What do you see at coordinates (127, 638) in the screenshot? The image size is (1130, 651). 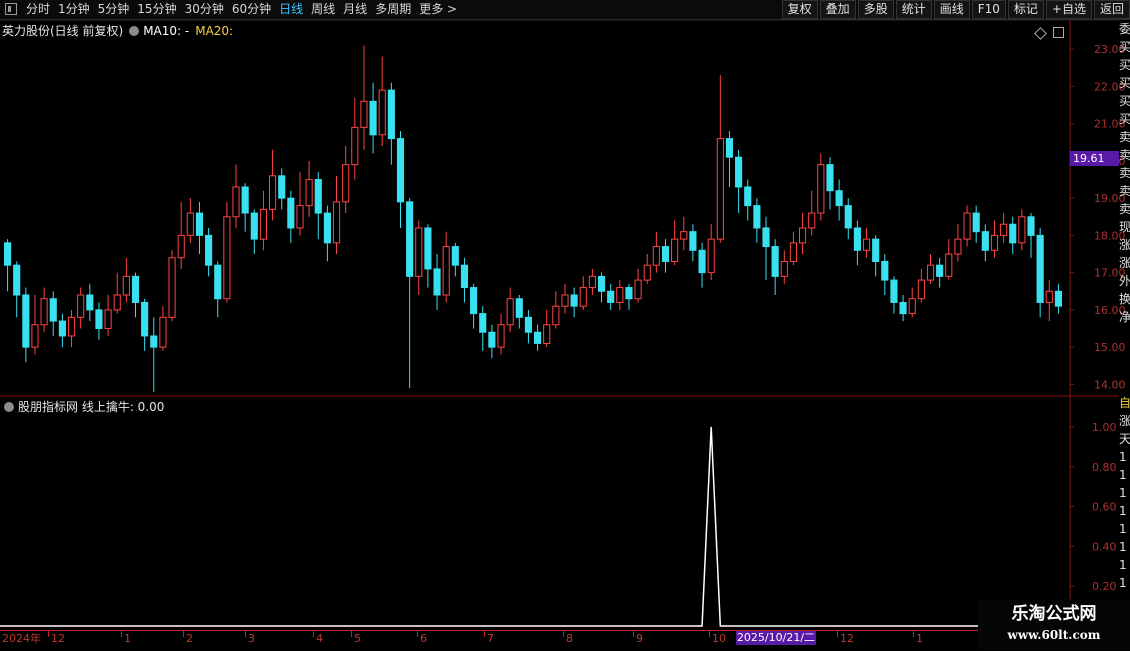 I see `date-tick-label: 1` at bounding box center [127, 638].